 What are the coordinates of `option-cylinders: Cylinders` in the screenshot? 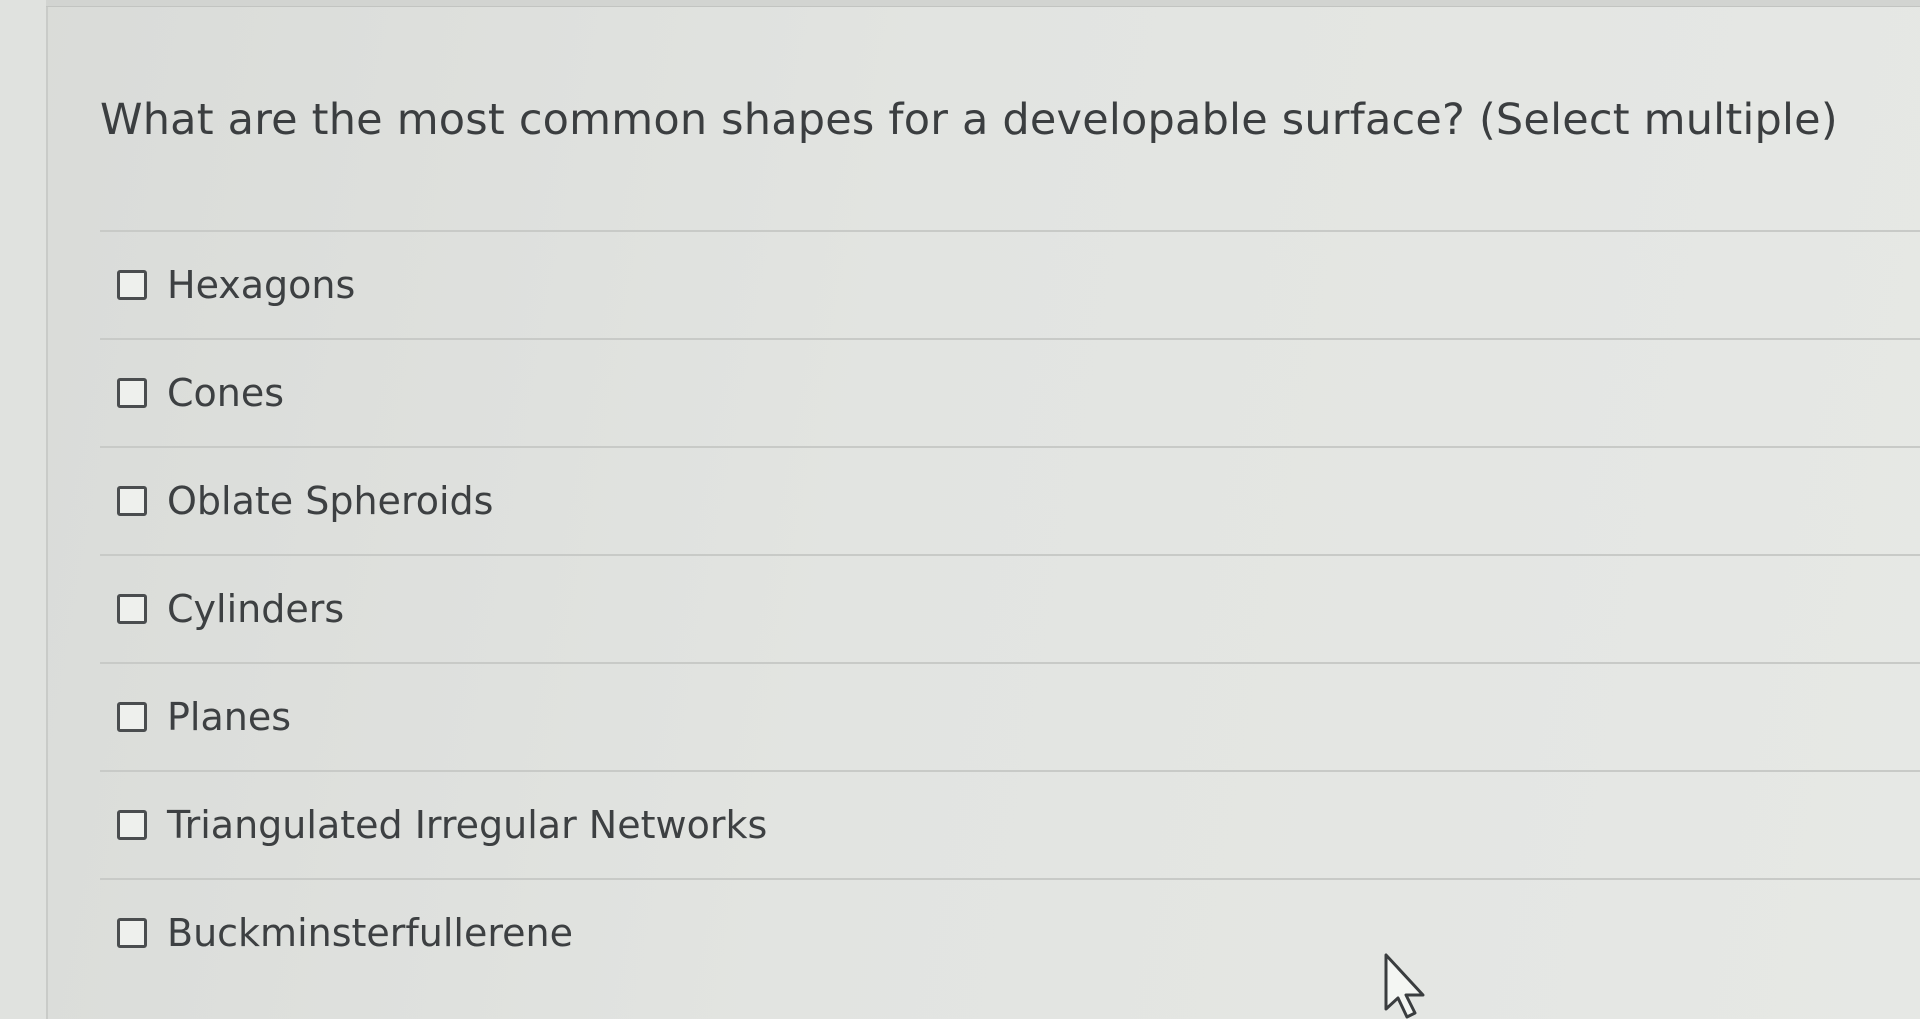 It's located at (1010, 608).